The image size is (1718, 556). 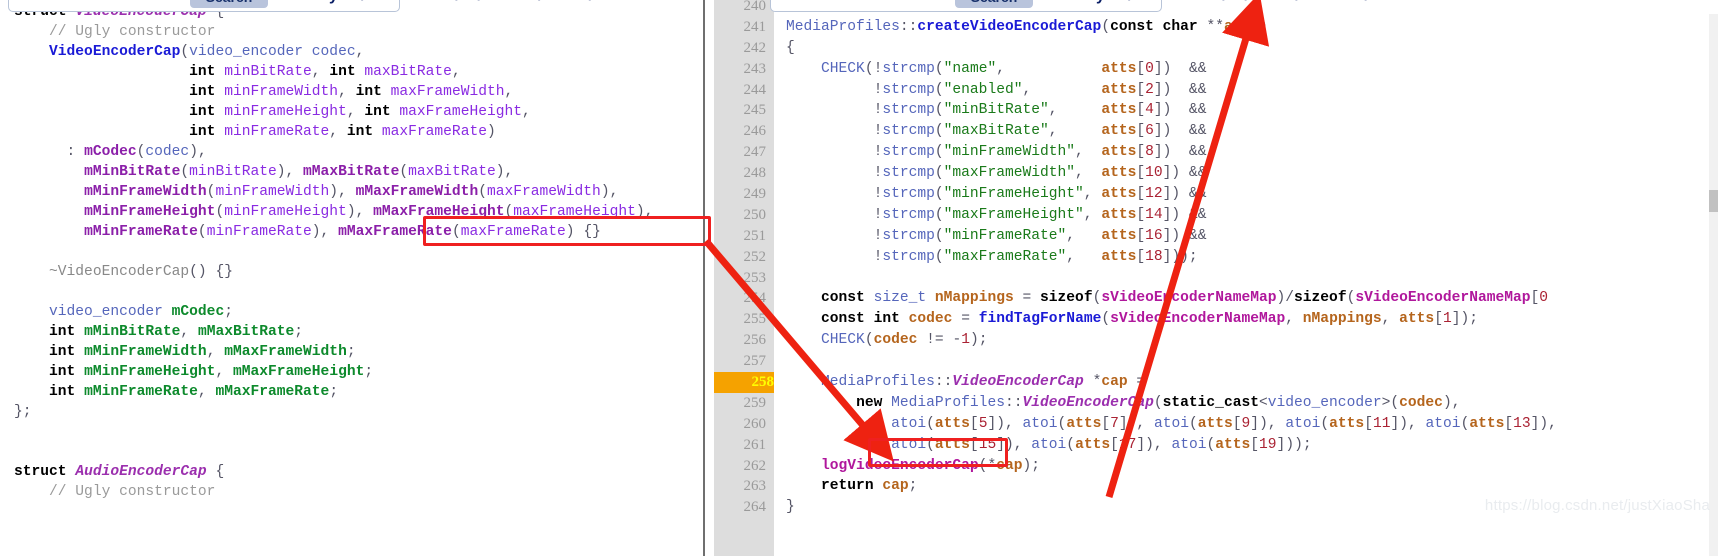 What do you see at coordinates (740, 340) in the screenshot?
I see `line-number: 256` at bounding box center [740, 340].